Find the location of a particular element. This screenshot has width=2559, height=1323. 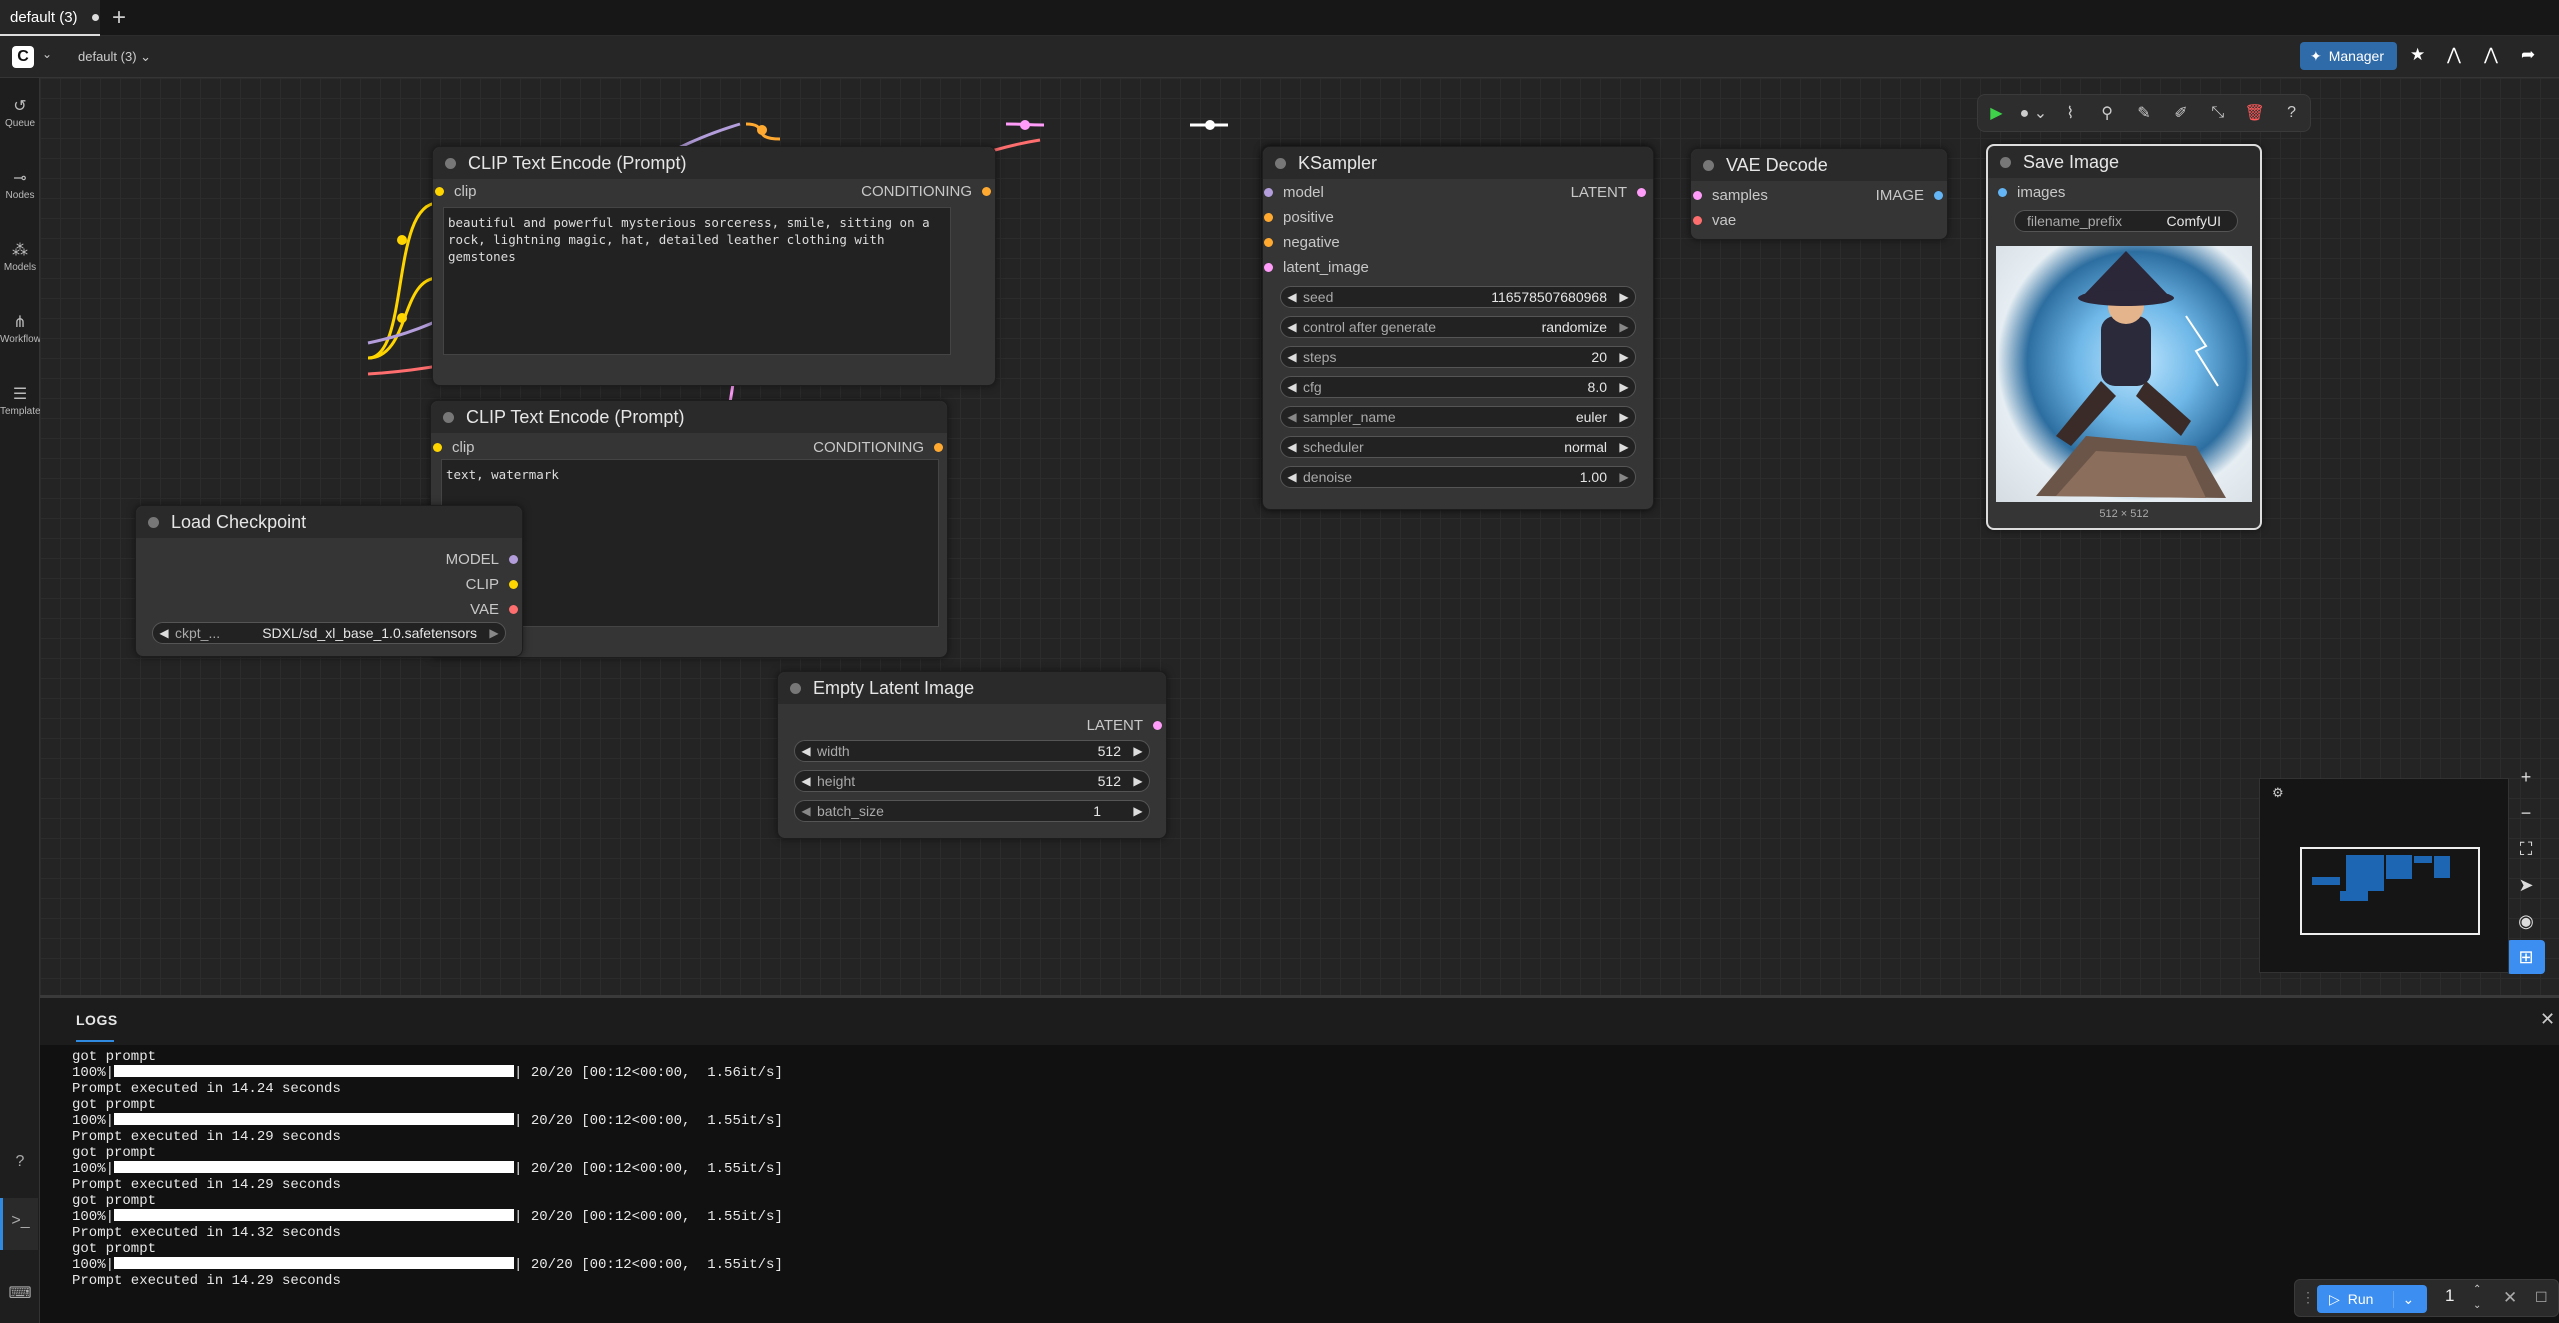

node-header: VAE Decode is located at coordinates (1819, 165).